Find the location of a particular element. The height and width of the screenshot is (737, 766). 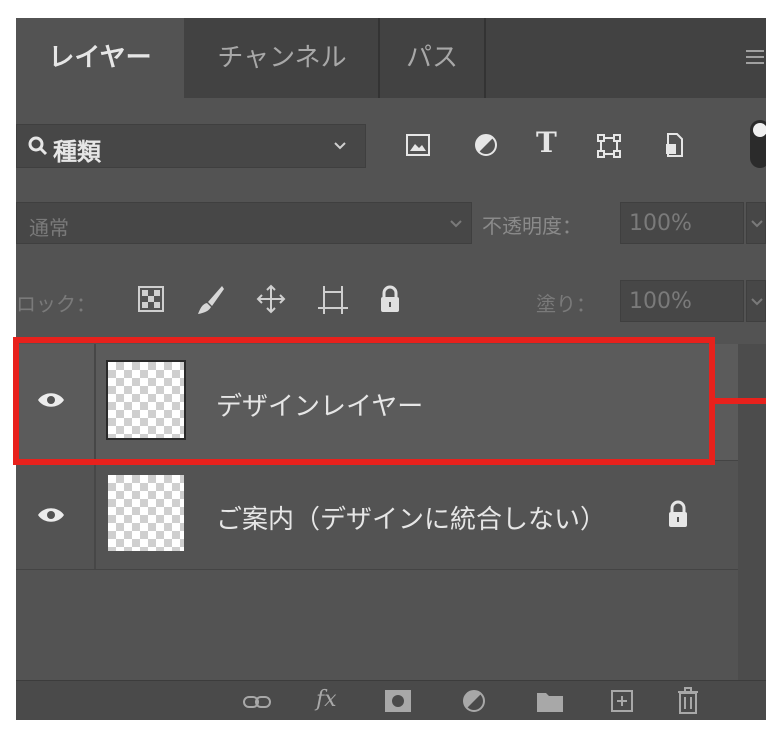

lock-label: ロック： is located at coordinates (56, 304).